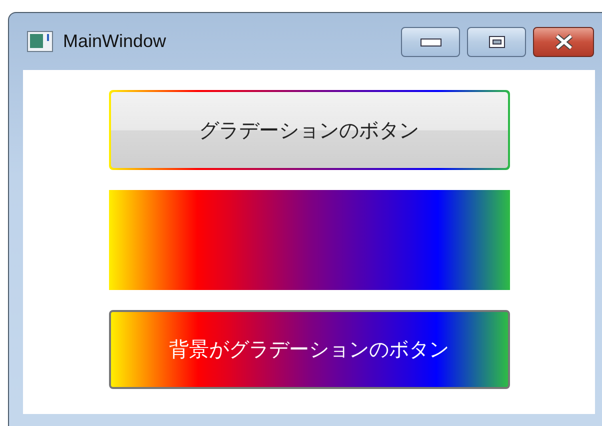 Image resolution: width=602 pixels, height=426 pixels. What do you see at coordinates (40, 41) in the screenshot?
I see `app-icon` at bounding box center [40, 41].